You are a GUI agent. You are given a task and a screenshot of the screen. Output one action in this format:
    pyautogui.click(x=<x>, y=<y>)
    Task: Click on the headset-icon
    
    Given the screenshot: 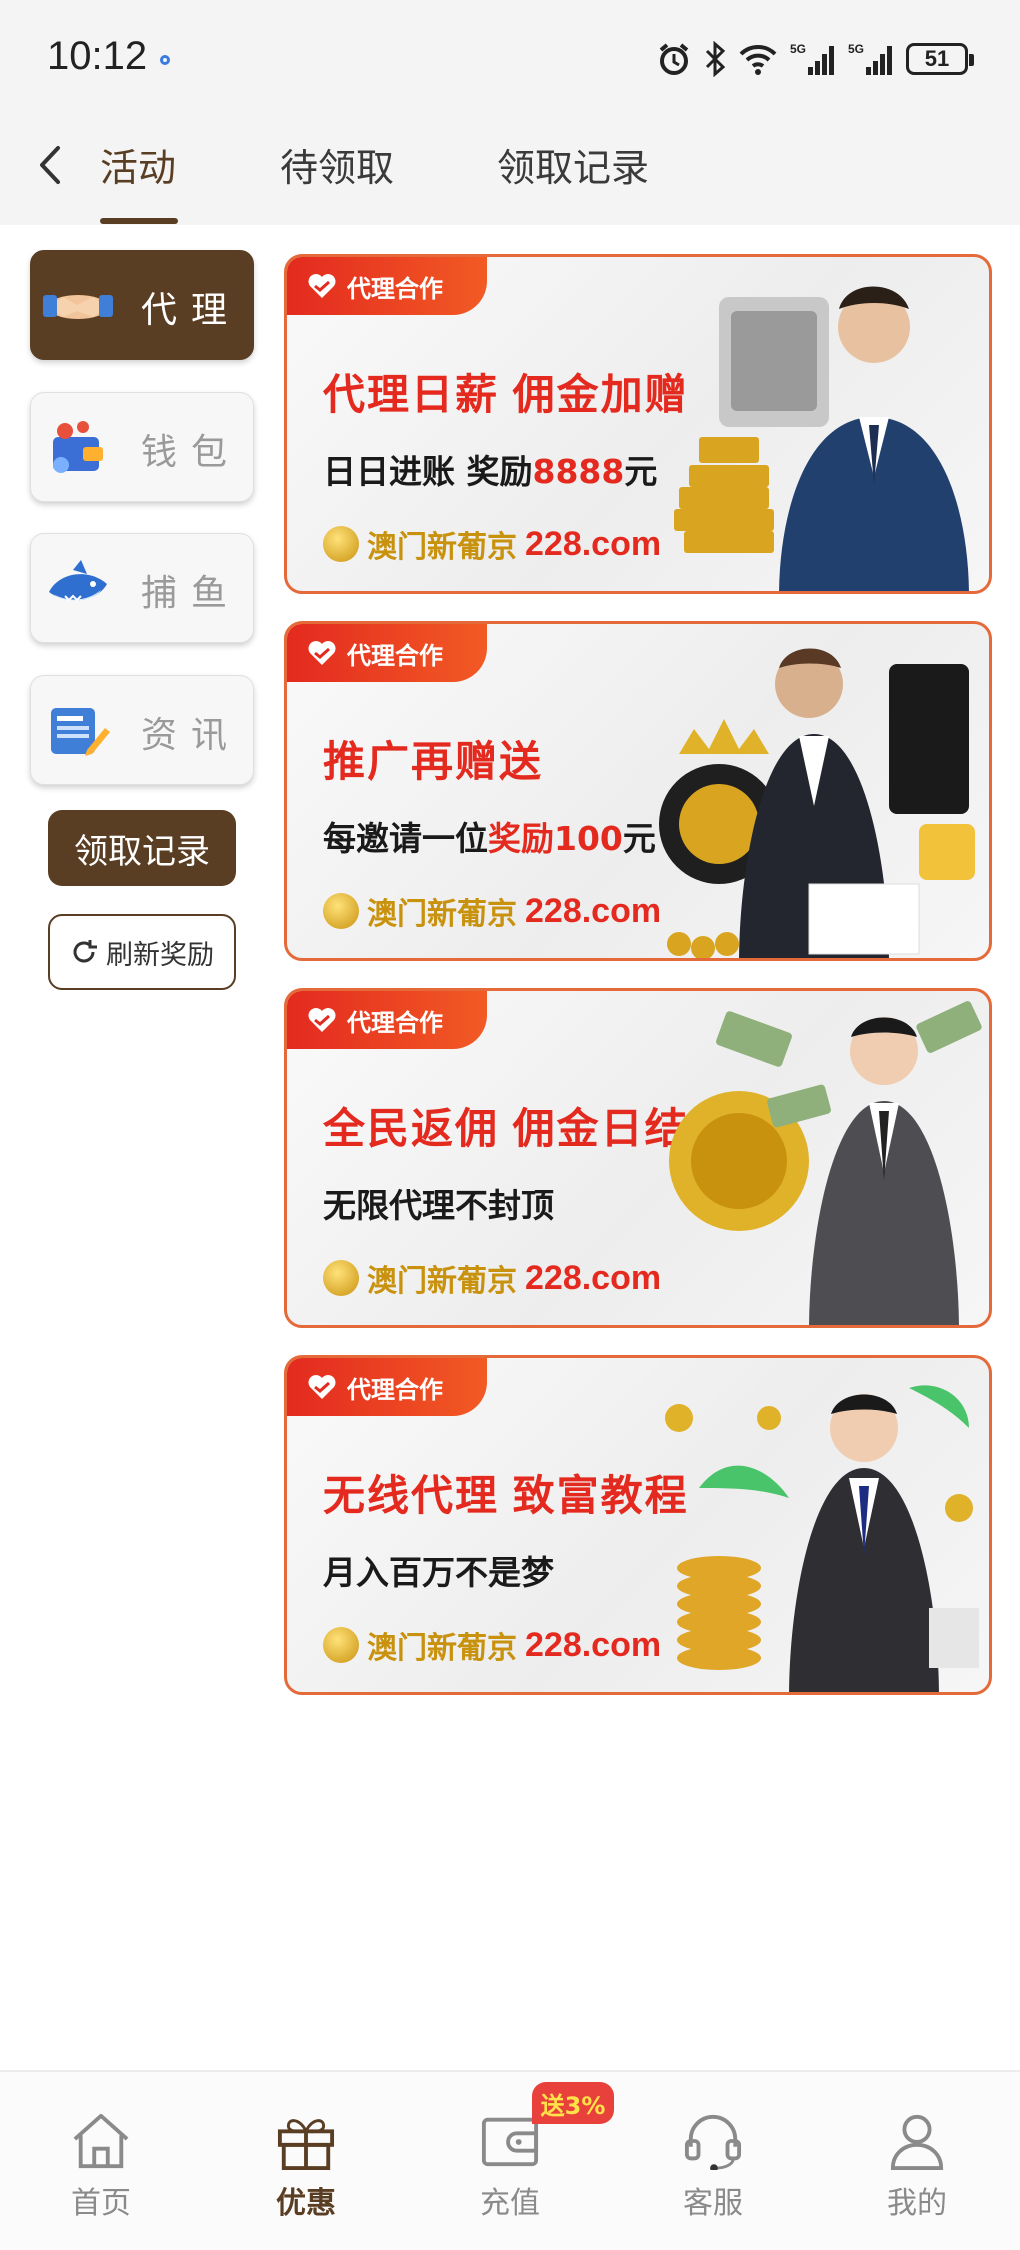 What is the action you would take?
    pyautogui.click(x=713, y=2142)
    